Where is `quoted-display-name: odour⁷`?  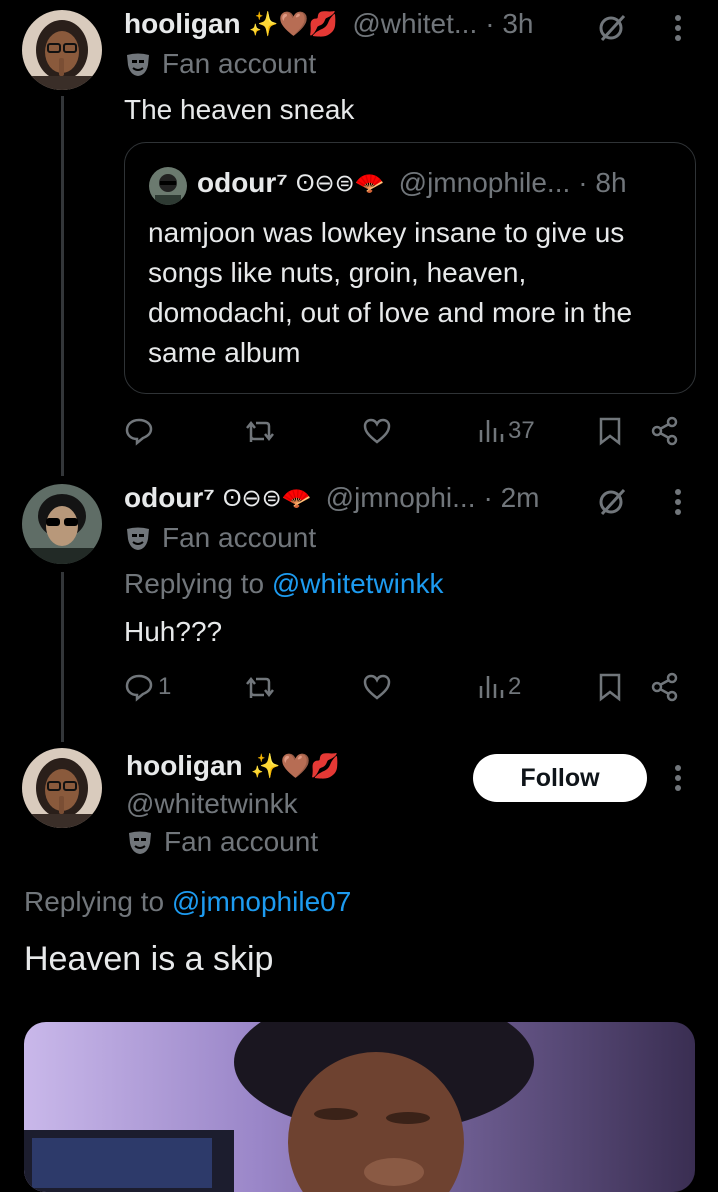
quoted-display-name: odour⁷ is located at coordinates (242, 182).